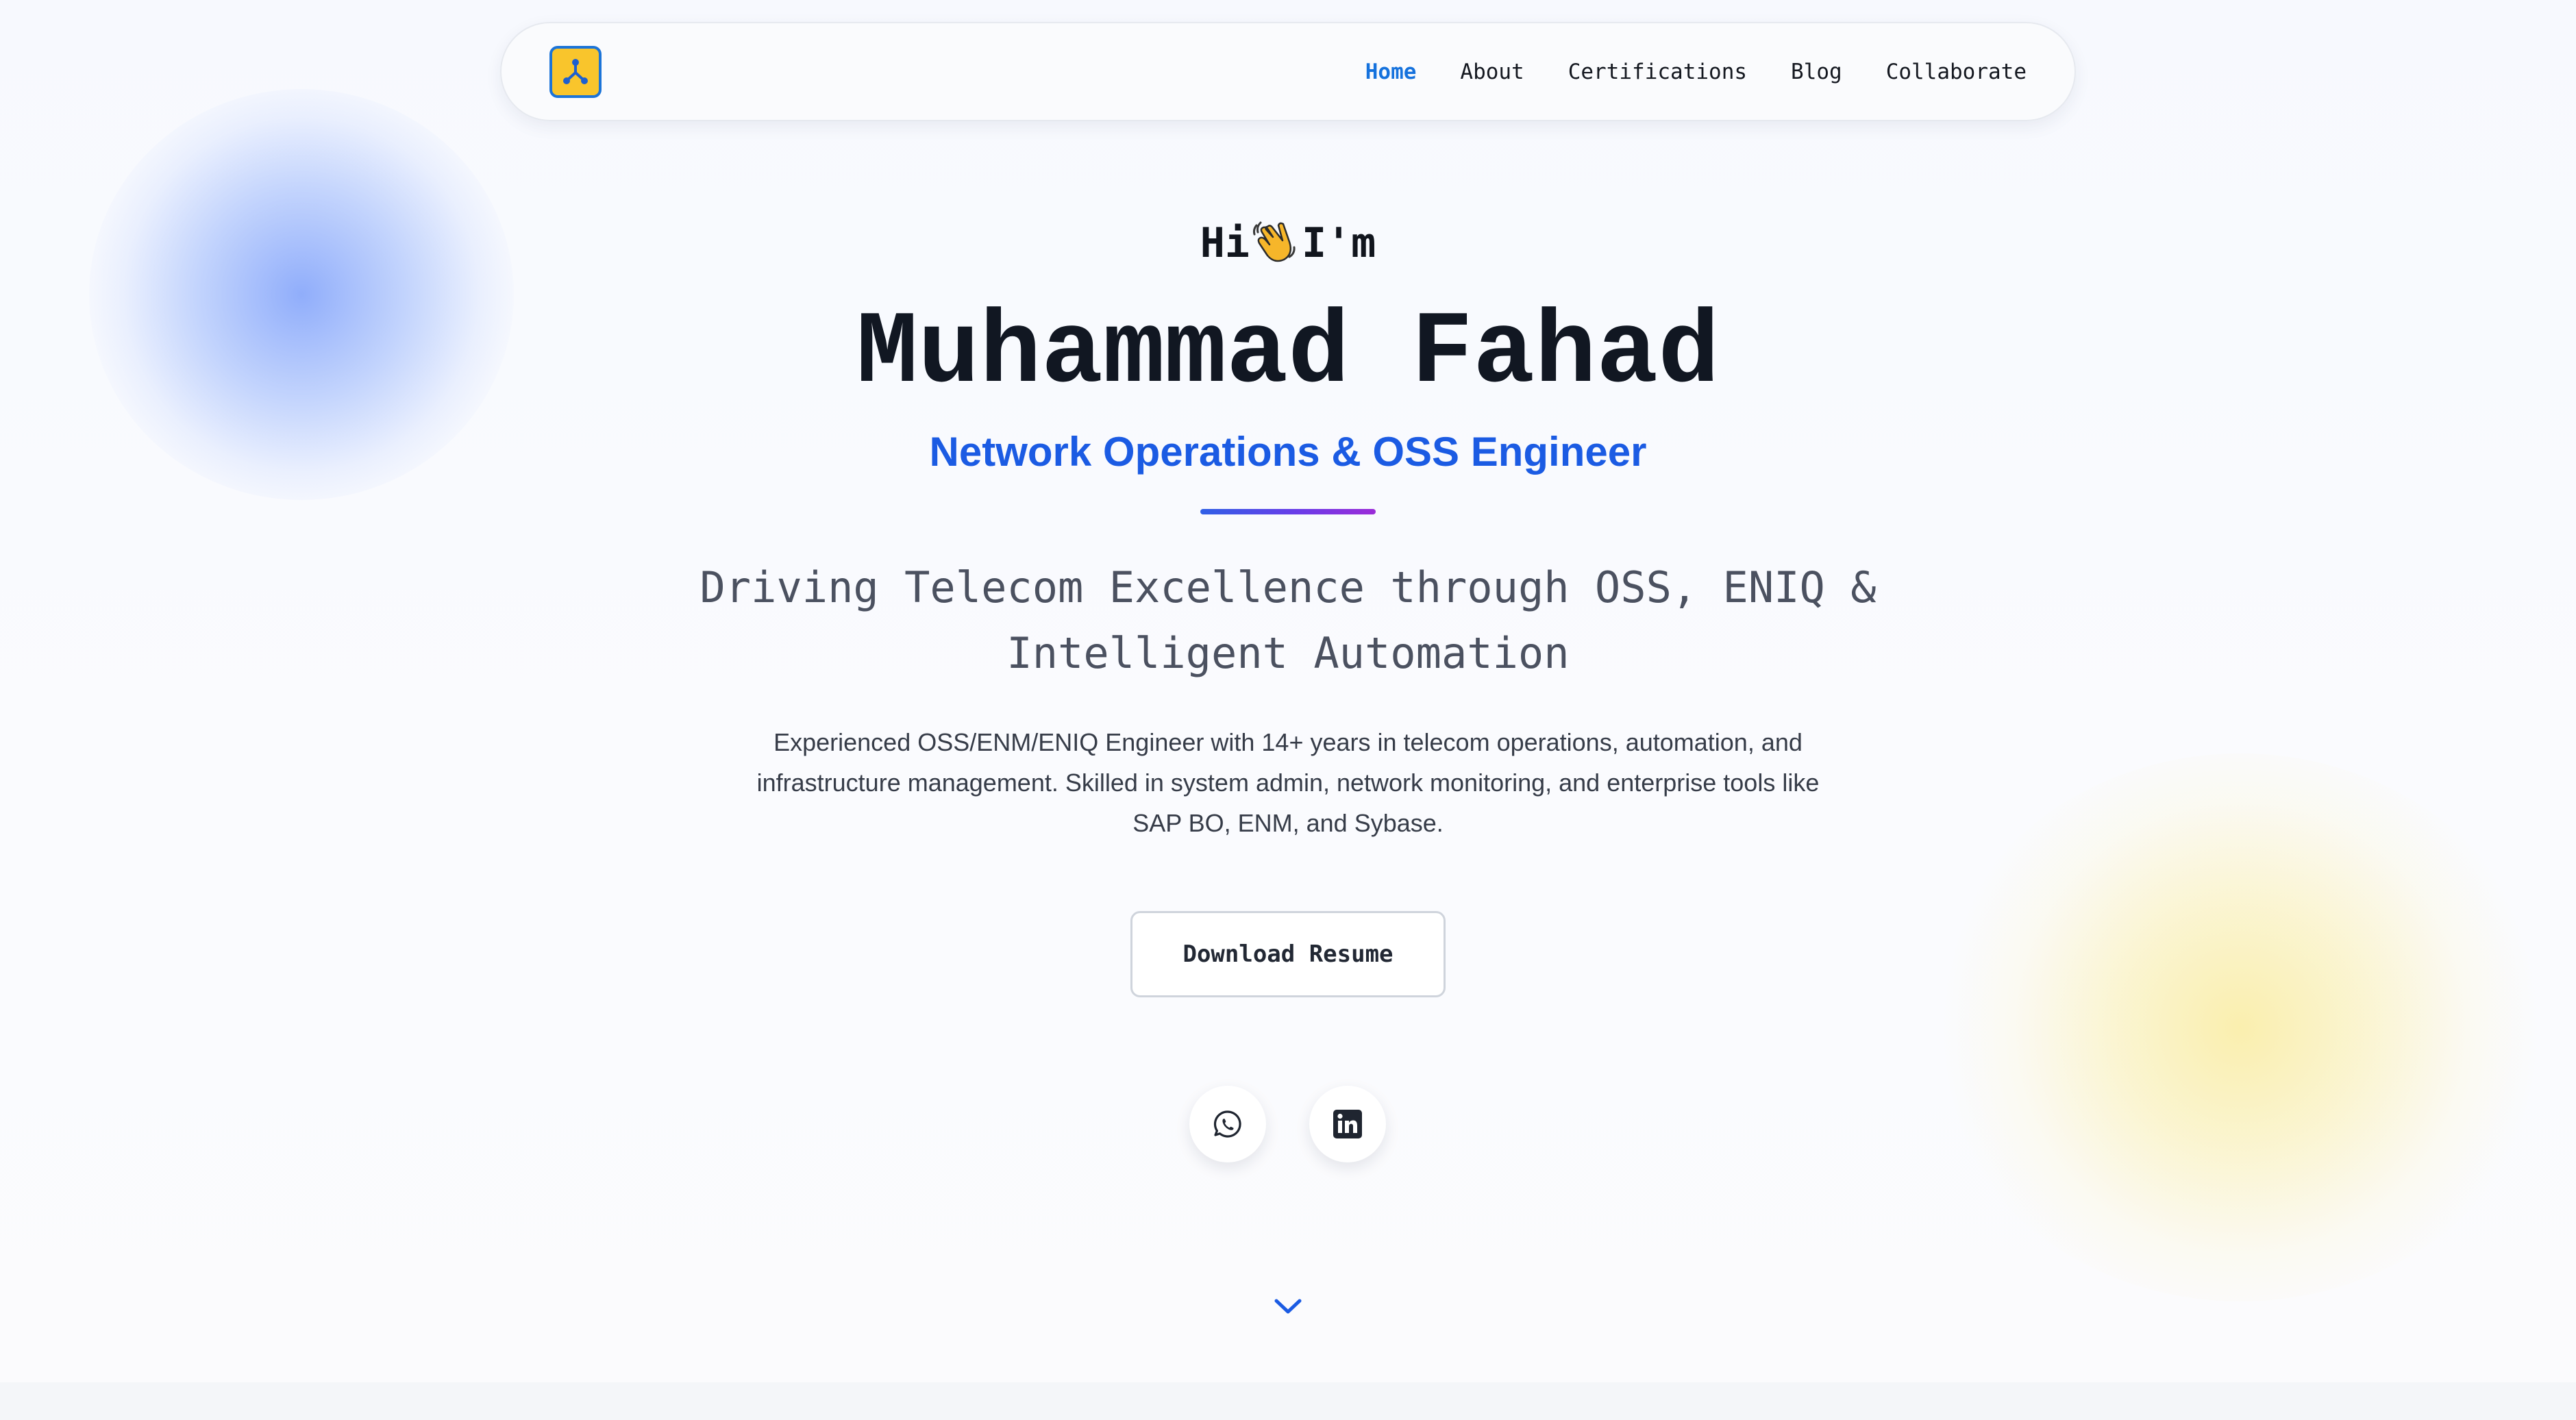 The height and width of the screenshot is (1420, 2576). I want to click on linkedin-button, so click(1347, 1124).